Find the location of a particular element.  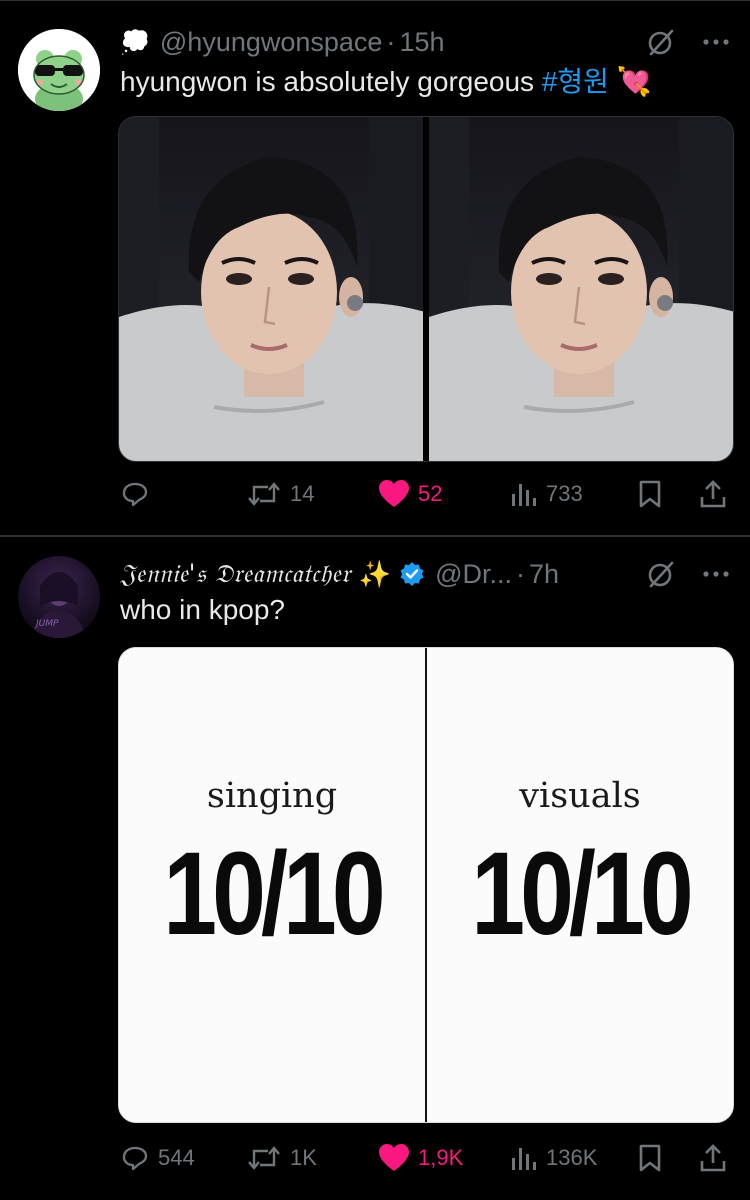

tweet-text: hyungwon is absolutely gorgeous #형원 💘 is located at coordinates (425, 80).